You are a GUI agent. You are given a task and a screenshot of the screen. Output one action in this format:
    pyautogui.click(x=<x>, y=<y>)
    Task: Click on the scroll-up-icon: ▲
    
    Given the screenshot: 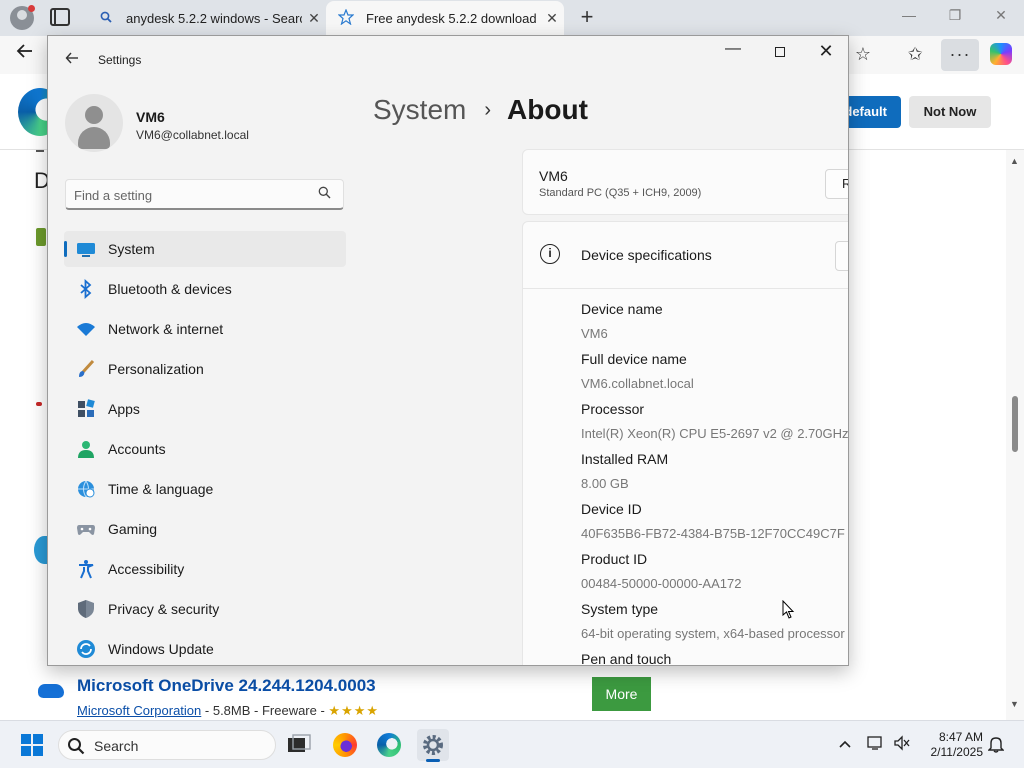 What is the action you would take?
    pyautogui.click(x=1014, y=161)
    